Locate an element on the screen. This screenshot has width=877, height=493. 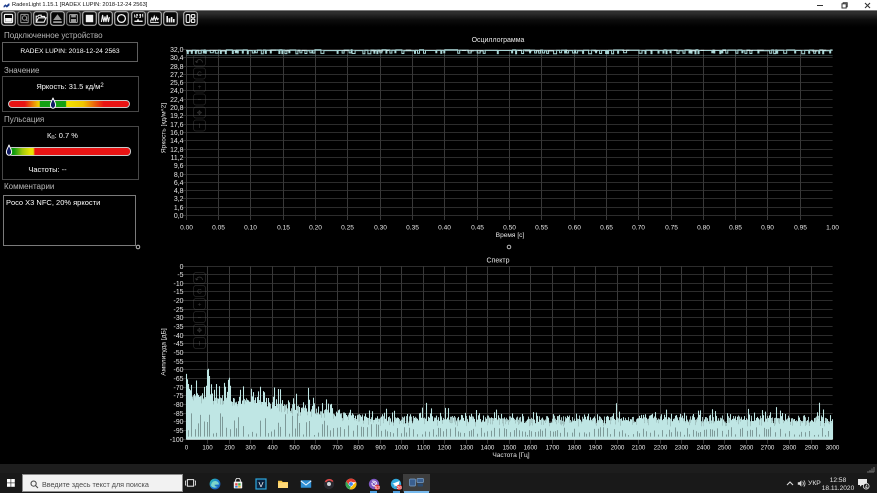
svg-text: 0.65 is located at coordinates (606, 228).